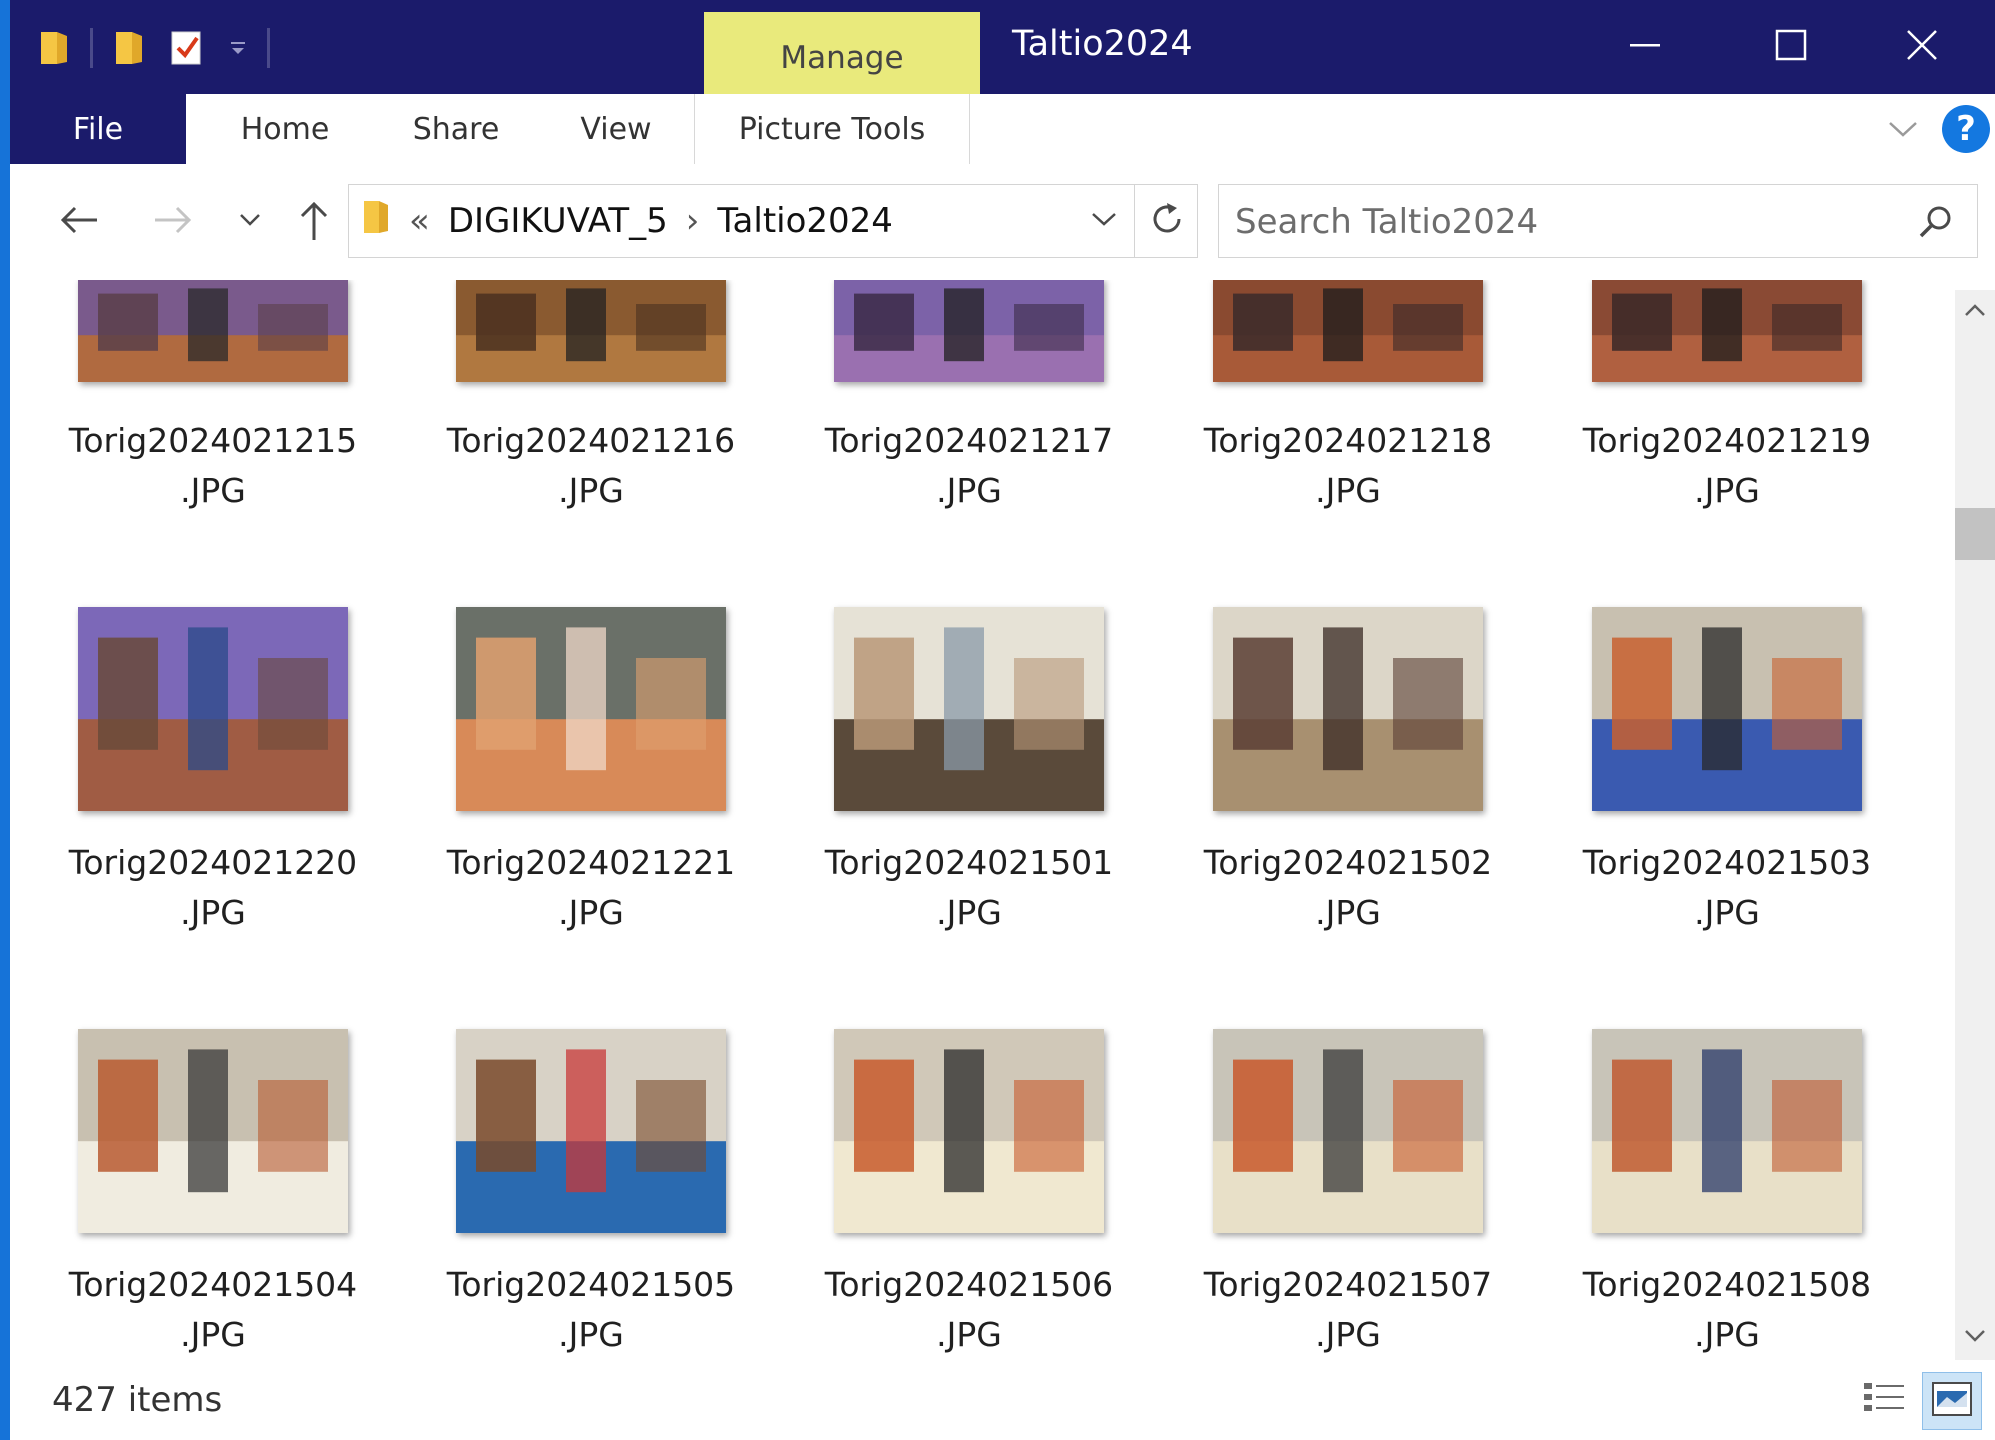 This screenshot has height=1440, width=1995. I want to click on breadcrumb-overflow: «, so click(419, 221).